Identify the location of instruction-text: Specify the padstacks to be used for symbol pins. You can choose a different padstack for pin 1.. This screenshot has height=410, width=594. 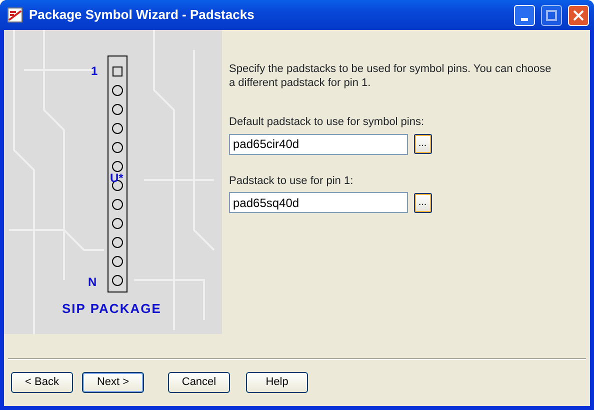
(390, 76).